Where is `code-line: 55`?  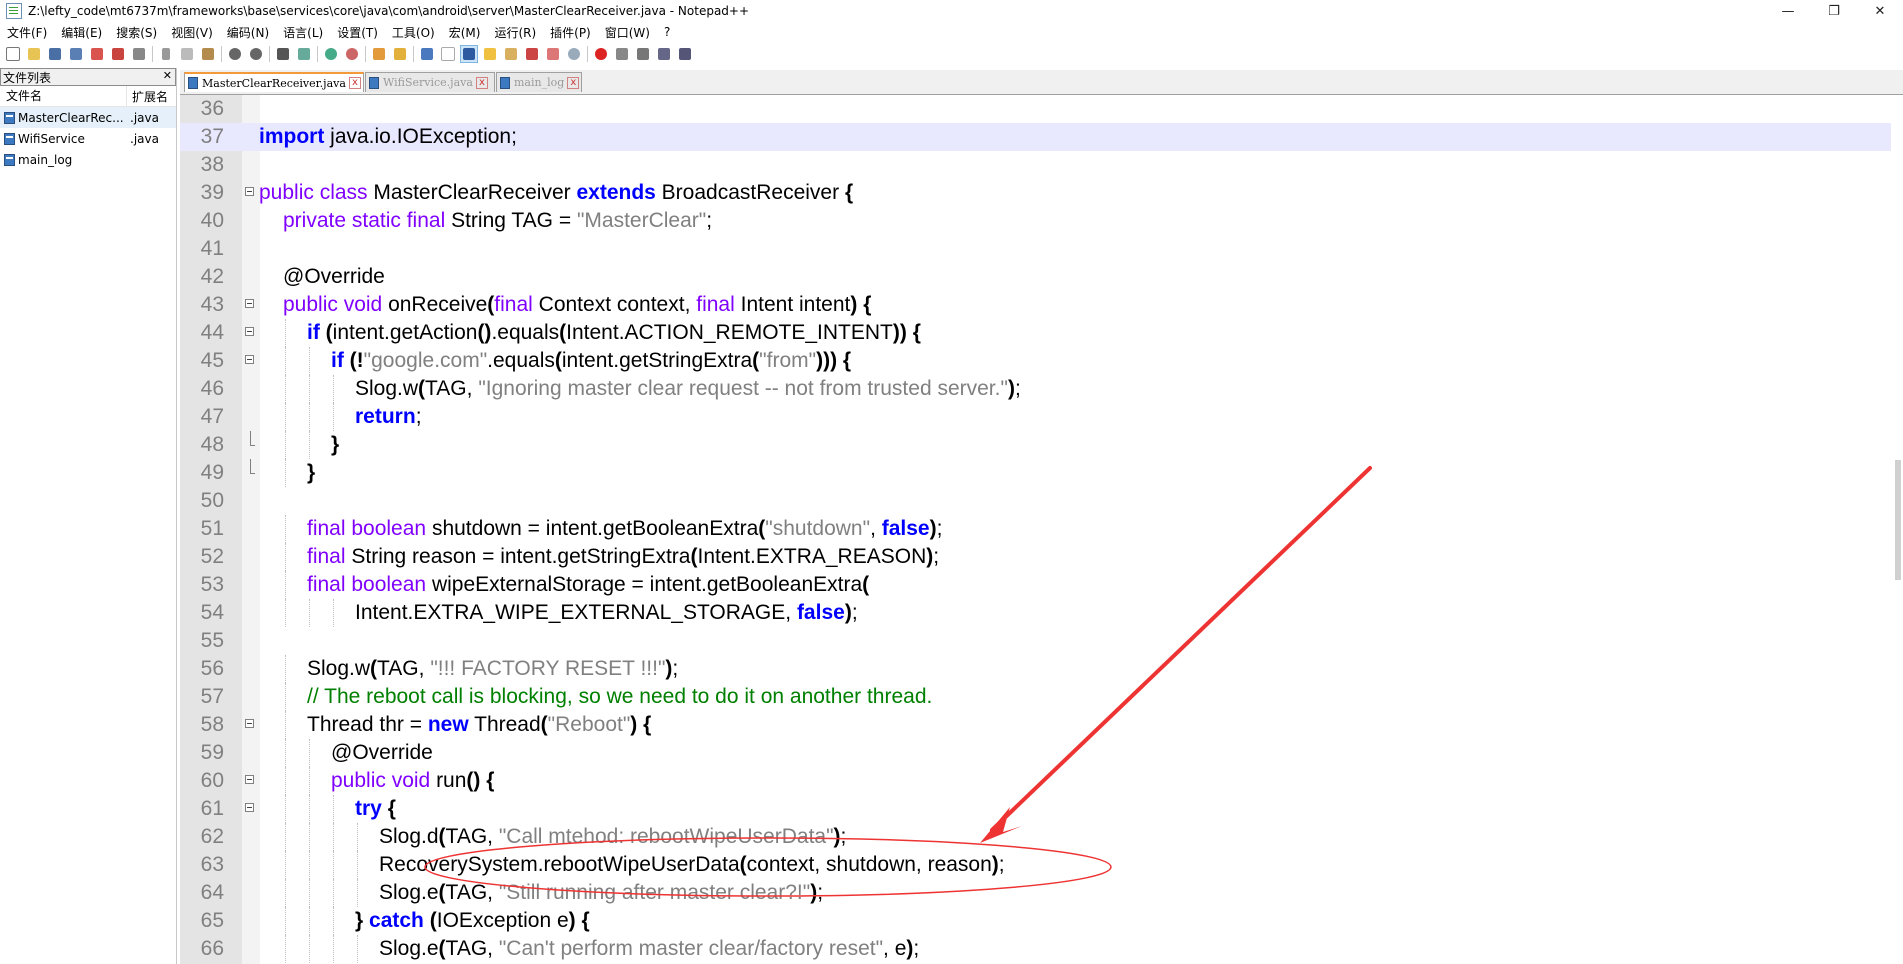 code-line: 55 is located at coordinates (1041, 641).